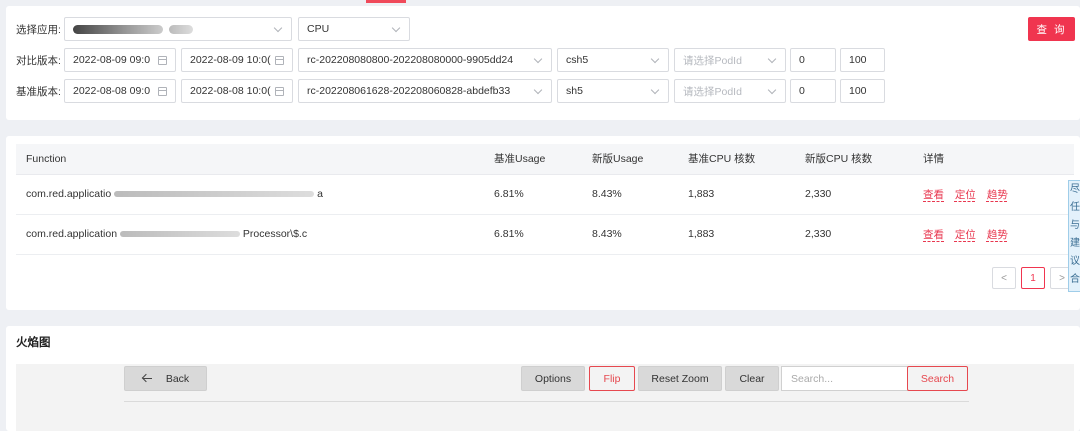 The width and height of the screenshot is (1080, 431). What do you see at coordinates (680, 378) in the screenshot?
I see `reset-zoom-button: Reset Zoom` at bounding box center [680, 378].